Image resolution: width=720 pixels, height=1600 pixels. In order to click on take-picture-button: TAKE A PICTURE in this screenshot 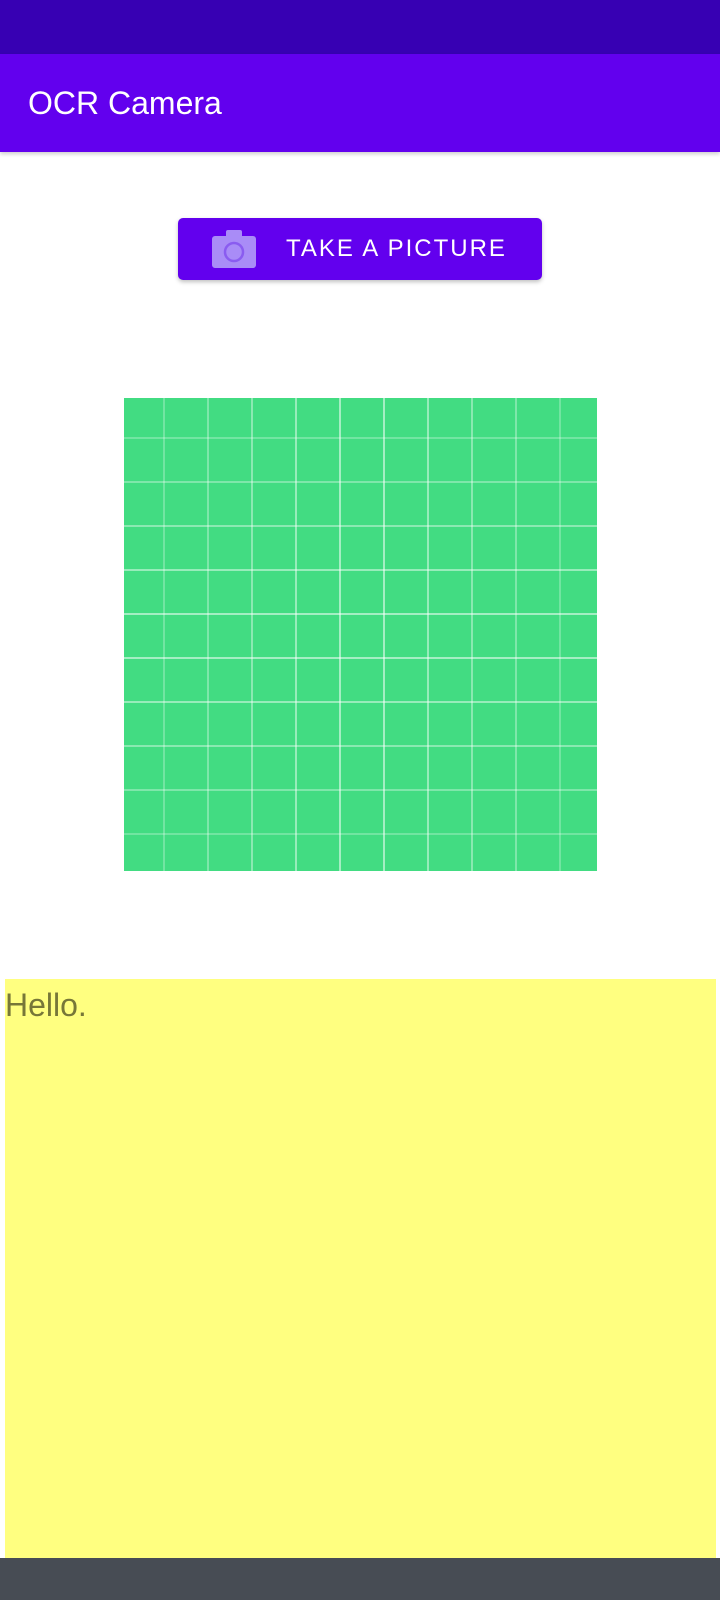, I will do `click(360, 249)`.